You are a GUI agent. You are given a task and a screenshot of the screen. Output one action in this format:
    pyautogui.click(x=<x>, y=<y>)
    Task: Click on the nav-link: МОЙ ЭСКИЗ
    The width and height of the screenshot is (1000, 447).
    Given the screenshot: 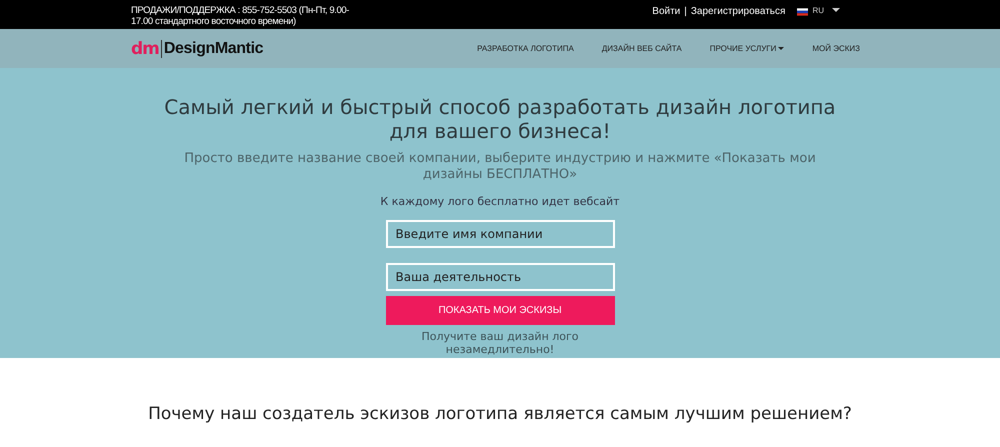 What is the action you would take?
    pyautogui.click(x=836, y=48)
    